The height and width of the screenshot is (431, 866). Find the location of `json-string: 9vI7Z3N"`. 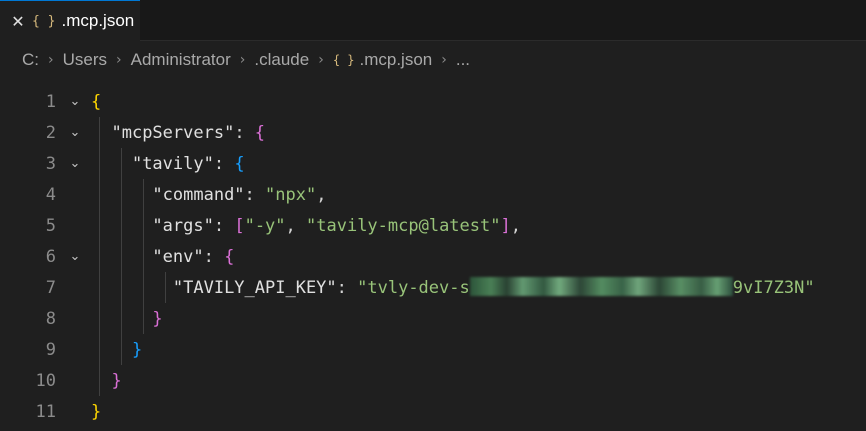

json-string: 9vI7Z3N" is located at coordinates (773, 287).